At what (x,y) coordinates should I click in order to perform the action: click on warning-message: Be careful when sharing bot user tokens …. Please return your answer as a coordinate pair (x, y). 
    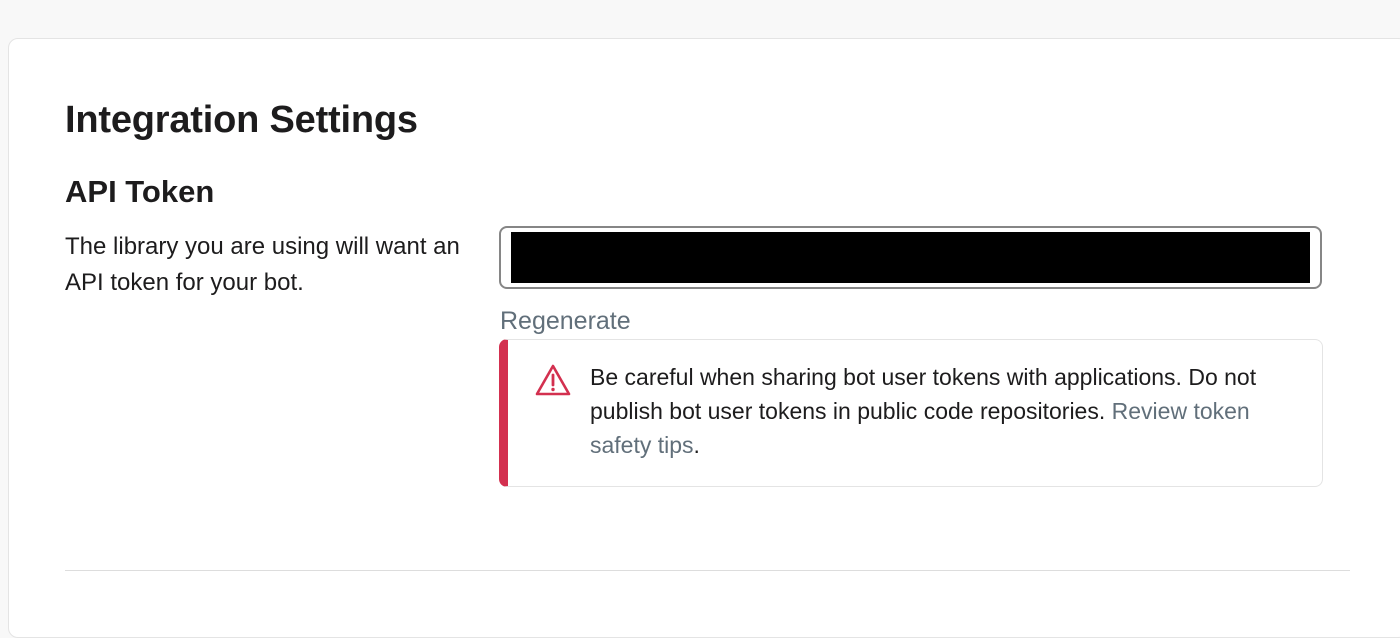
    Looking at the image, I should click on (940, 411).